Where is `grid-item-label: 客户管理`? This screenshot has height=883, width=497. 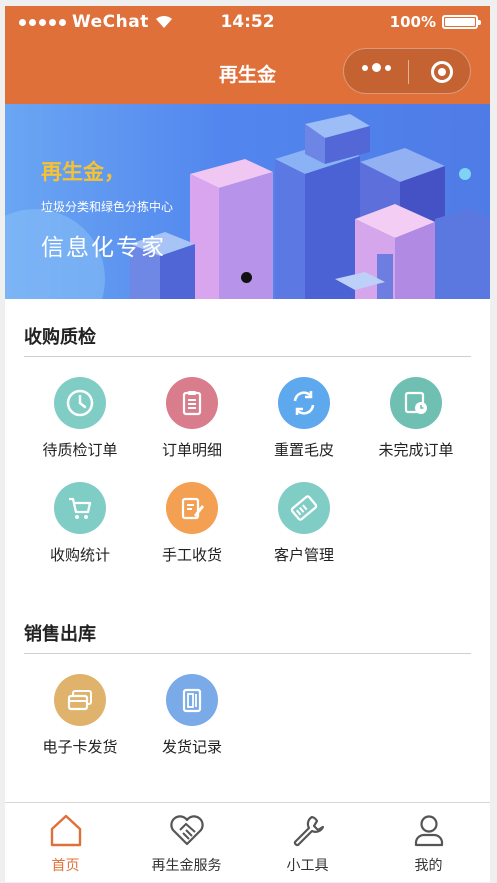 grid-item-label: 客户管理 is located at coordinates (303, 555).